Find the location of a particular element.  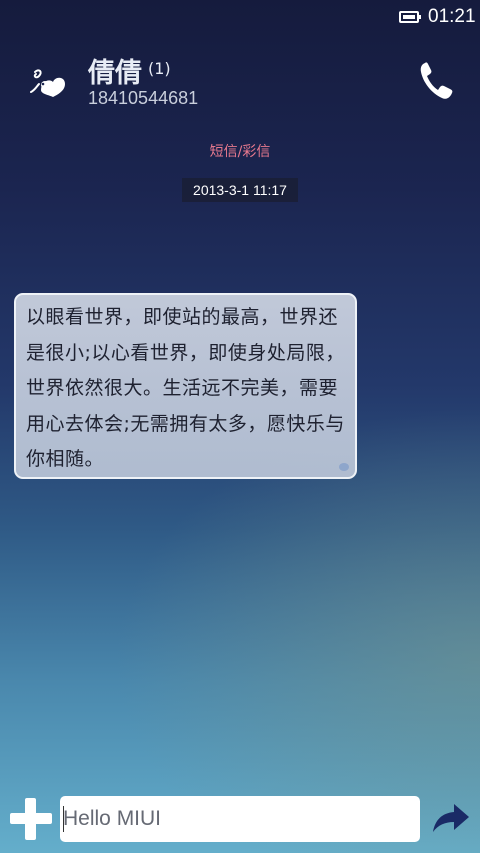

bubble-corner-mark is located at coordinates (344, 467).